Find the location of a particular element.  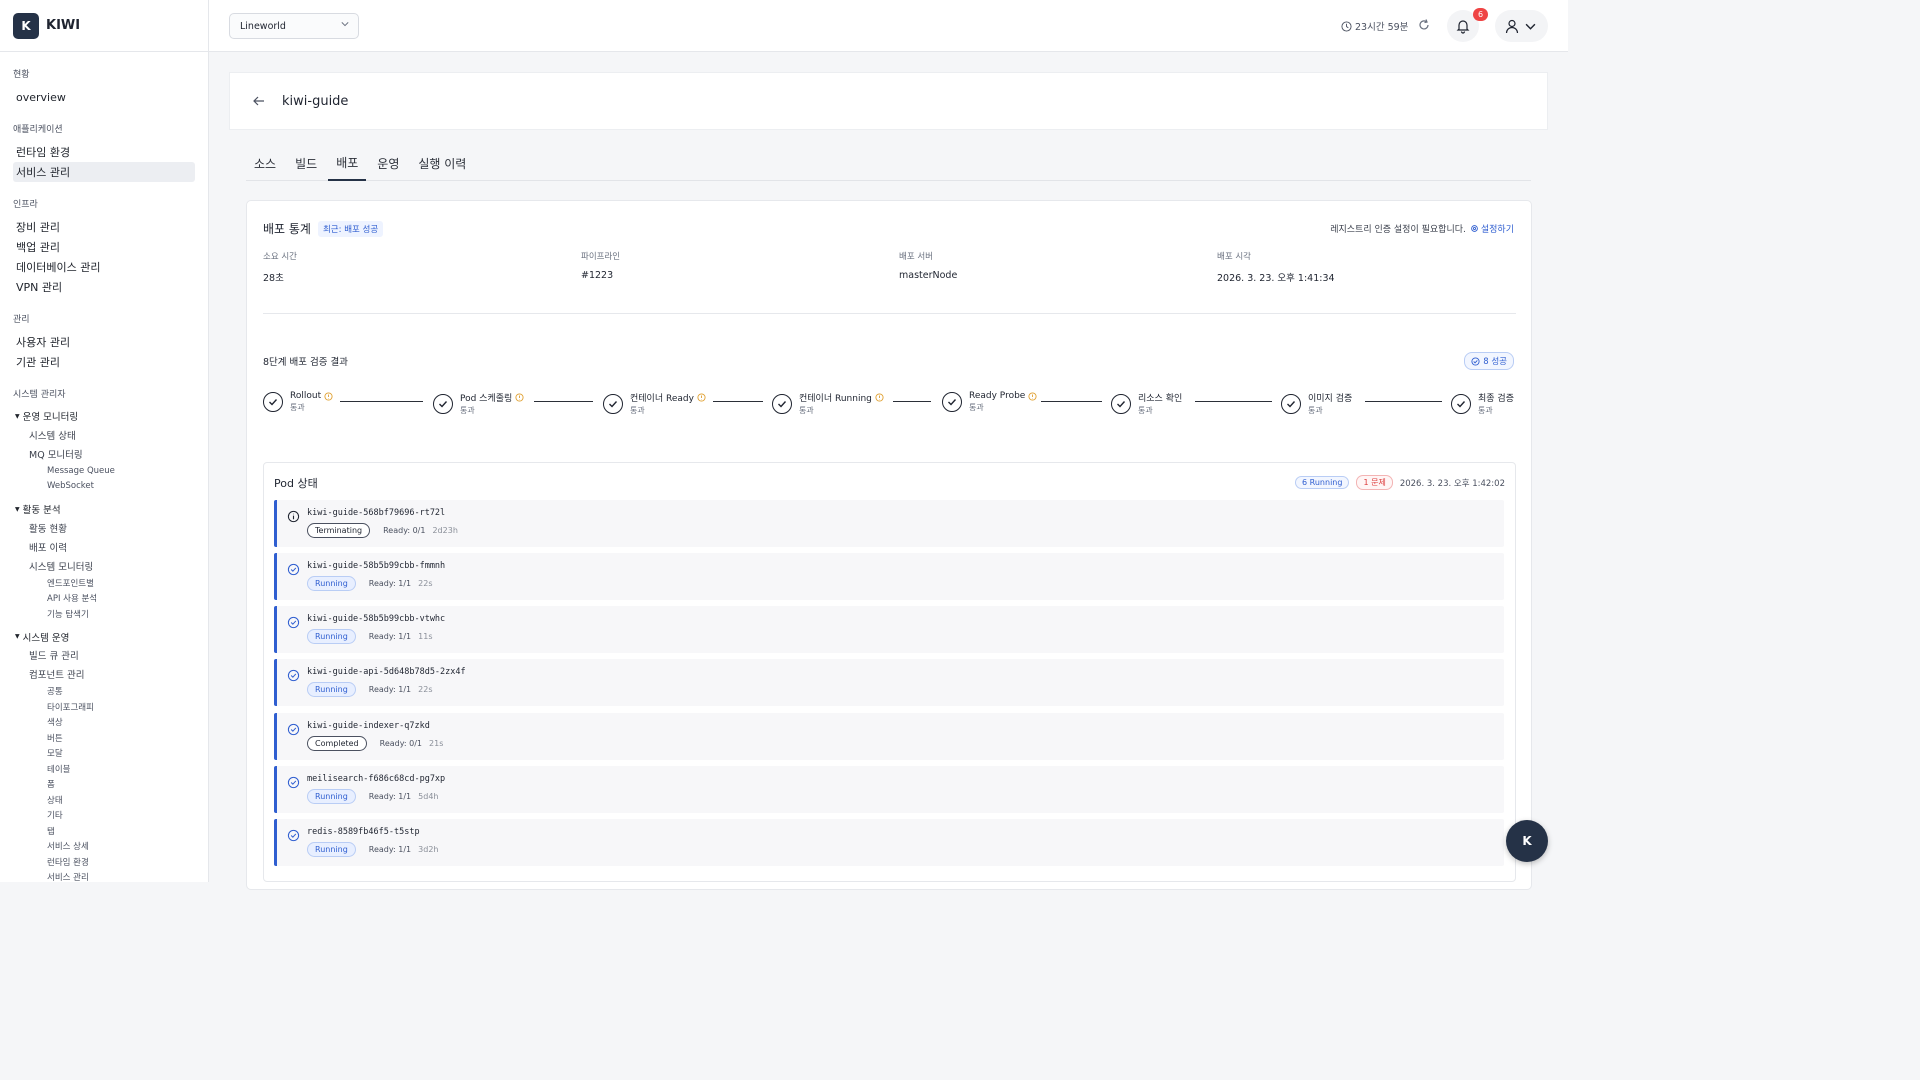

sidebar-item-api-usage: API 사용 분석 is located at coordinates (104, 599).